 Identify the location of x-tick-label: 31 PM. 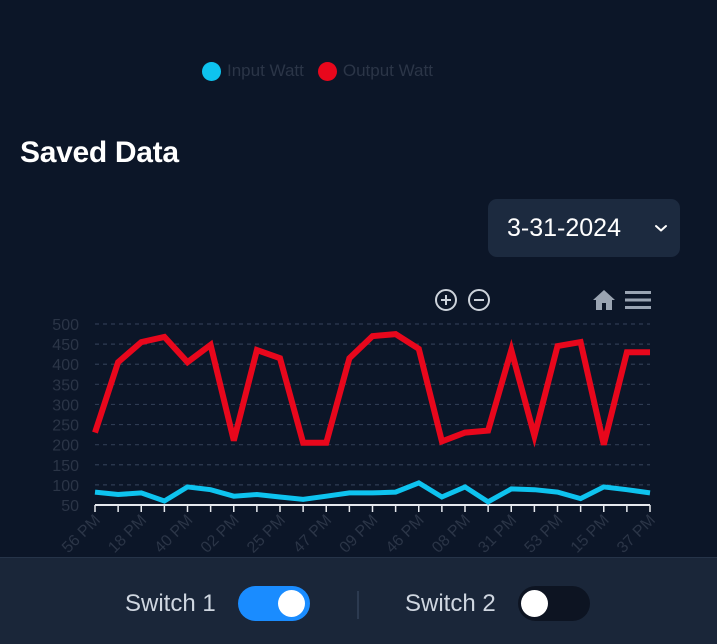
(497, 534).